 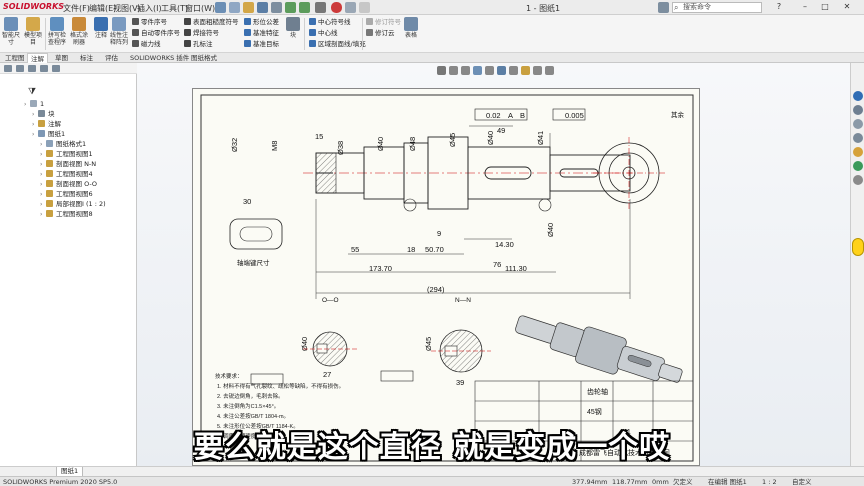 I want to click on tab-evaluate: 评估, so click(x=111, y=58).